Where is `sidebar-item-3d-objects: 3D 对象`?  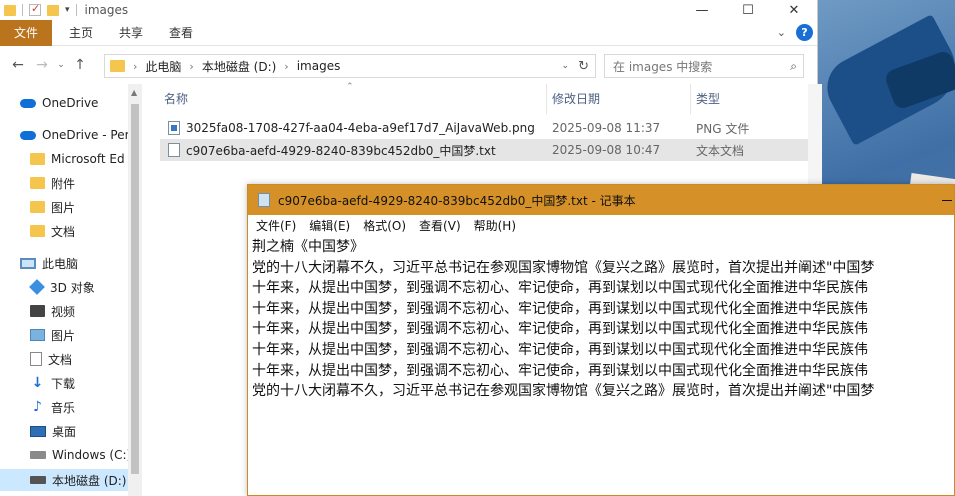 sidebar-item-3d-objects: 3D 对象 is located at coordinates (62, 287).